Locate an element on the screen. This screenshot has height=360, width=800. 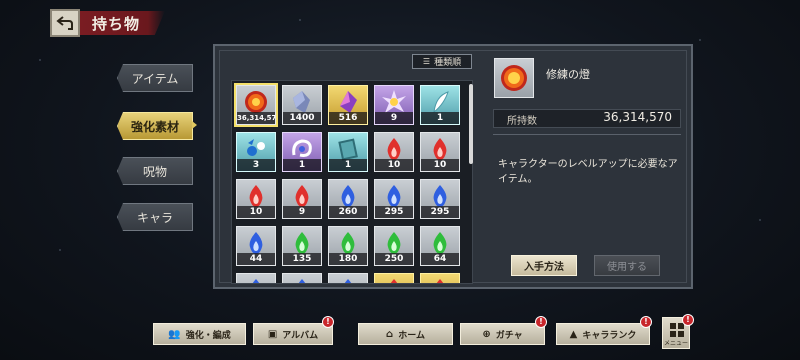
tab-character: キャラ is located at coordinates (155, 217).